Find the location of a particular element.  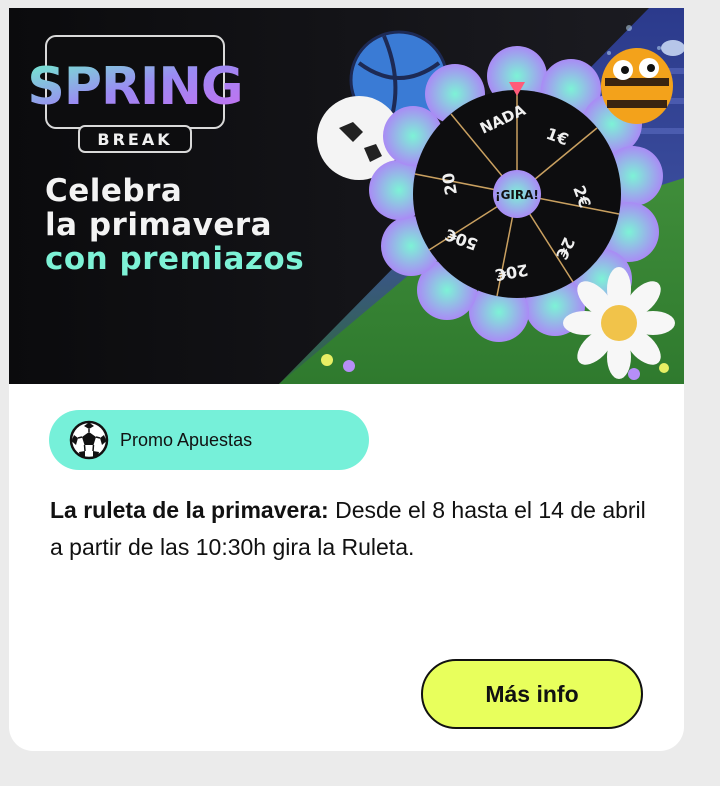

svg-text: 20 is located at coordinates (449, 183).